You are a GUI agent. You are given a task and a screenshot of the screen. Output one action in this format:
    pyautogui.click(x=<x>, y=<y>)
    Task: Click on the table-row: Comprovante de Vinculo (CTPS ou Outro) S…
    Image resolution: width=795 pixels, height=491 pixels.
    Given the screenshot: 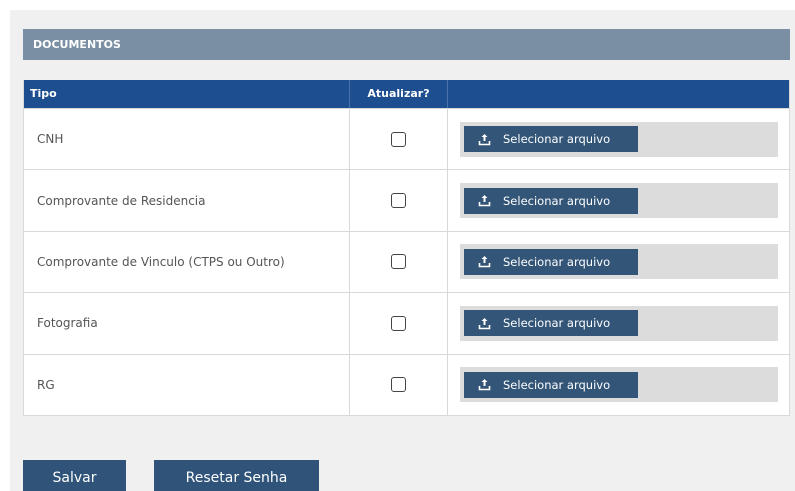 What is the action you would take?
    pyautogui.click(x=406, y=261)
    